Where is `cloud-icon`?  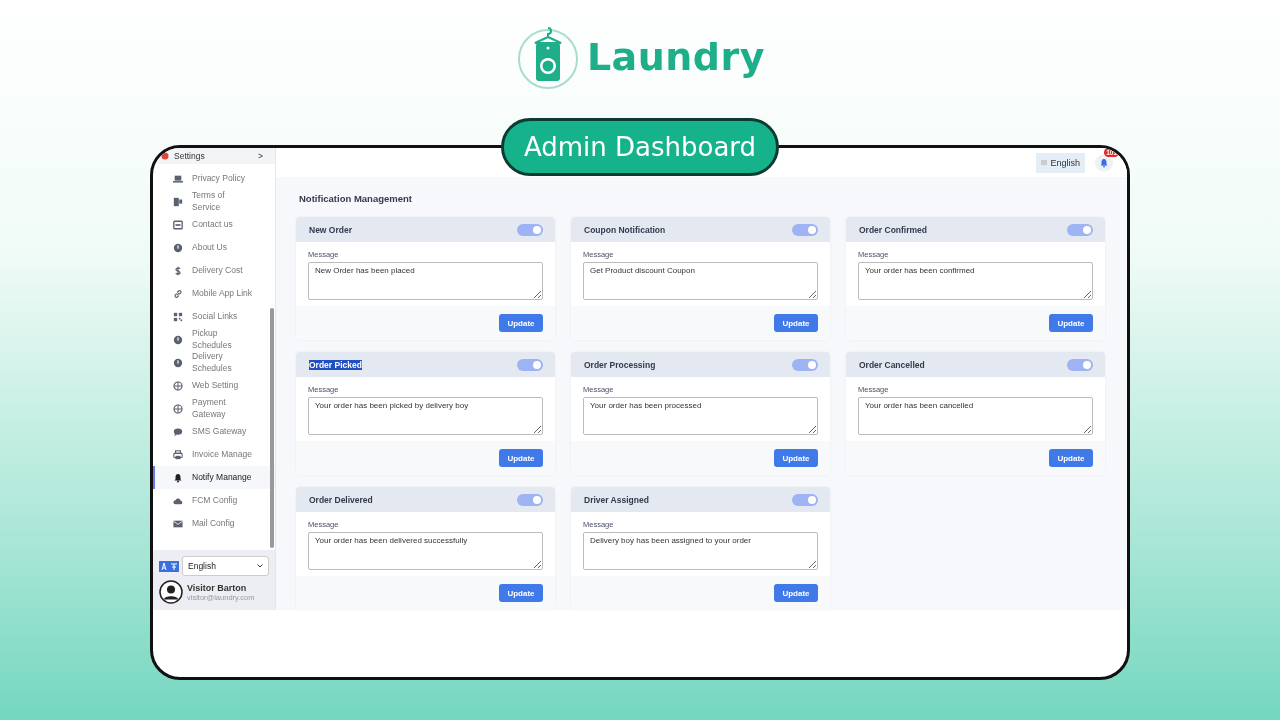 cloud-icon is located at coordinates (178, 500).